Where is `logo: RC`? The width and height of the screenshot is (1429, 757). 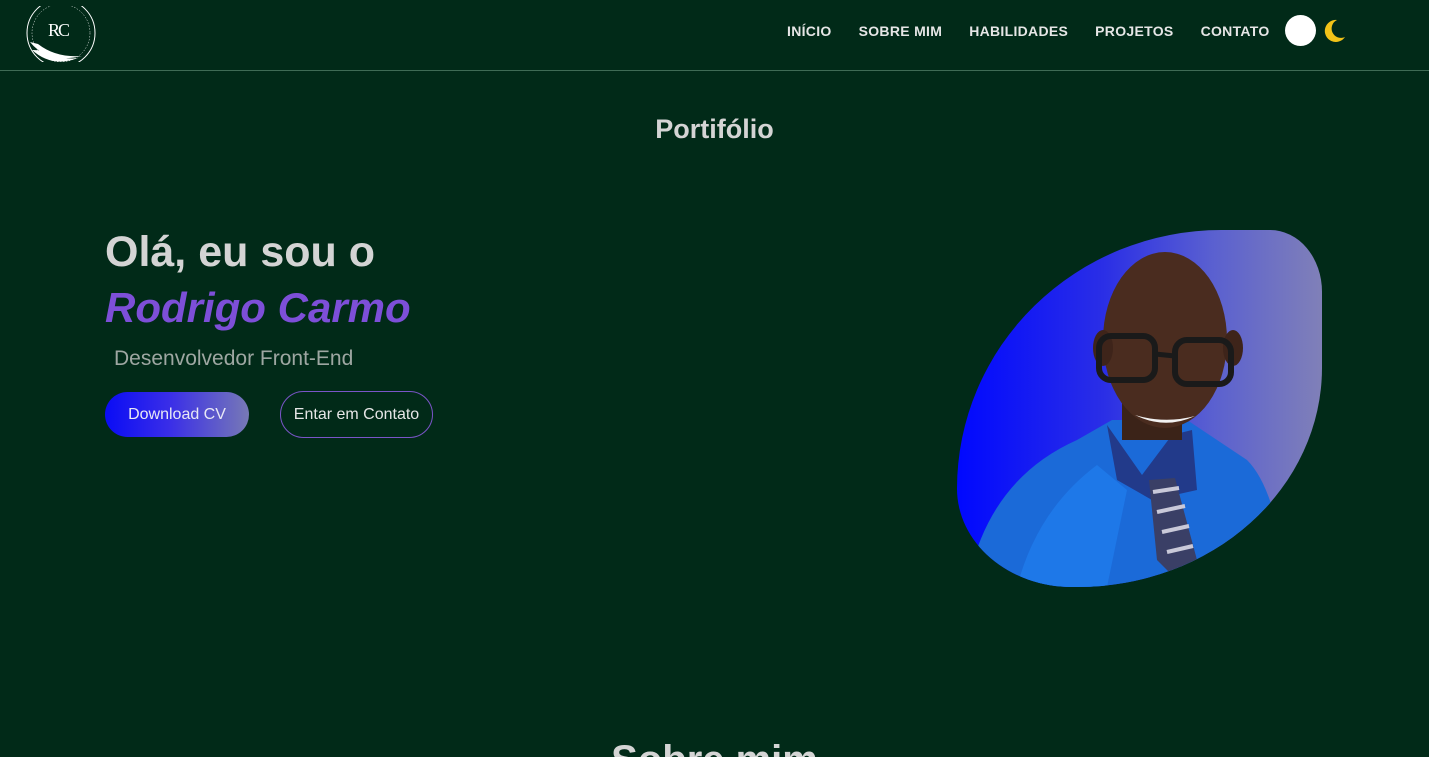 logo: RC is located at coordinates (61, 34).